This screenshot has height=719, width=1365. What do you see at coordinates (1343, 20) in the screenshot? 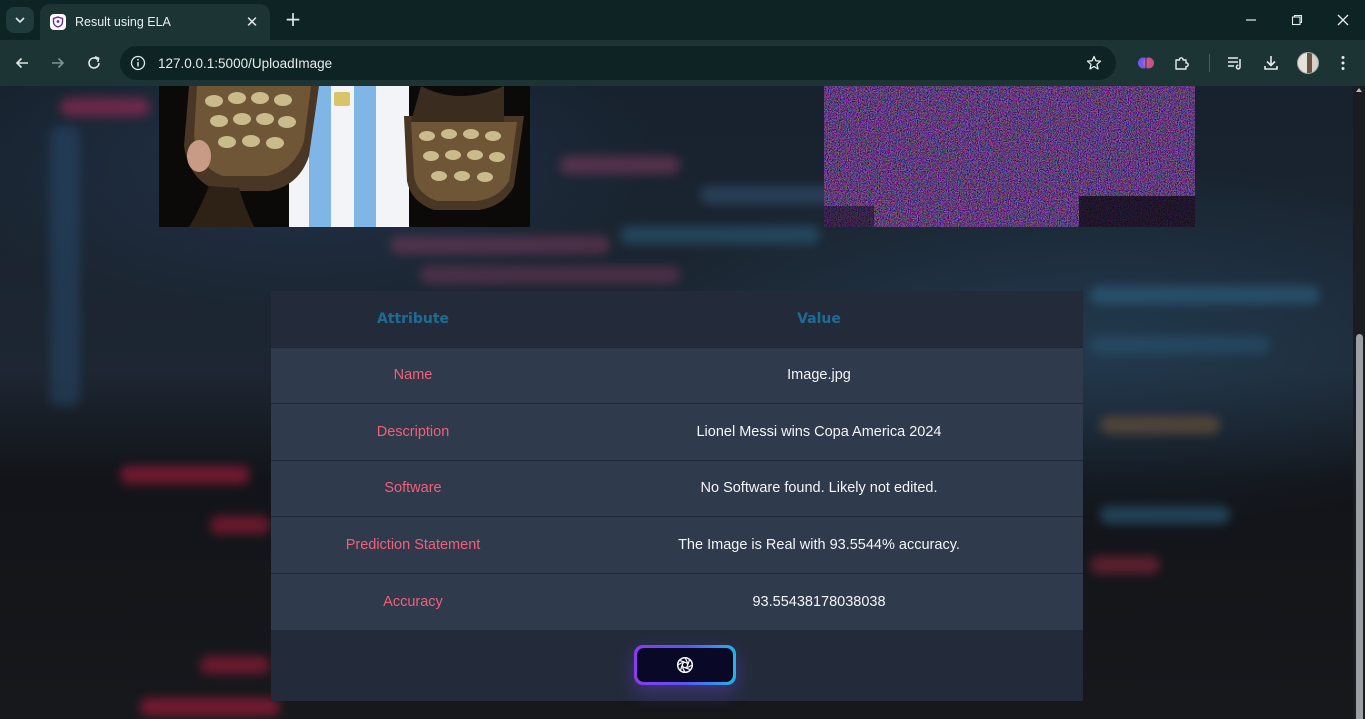
I see `window-close-icon` at bounding box center [1343, 20].